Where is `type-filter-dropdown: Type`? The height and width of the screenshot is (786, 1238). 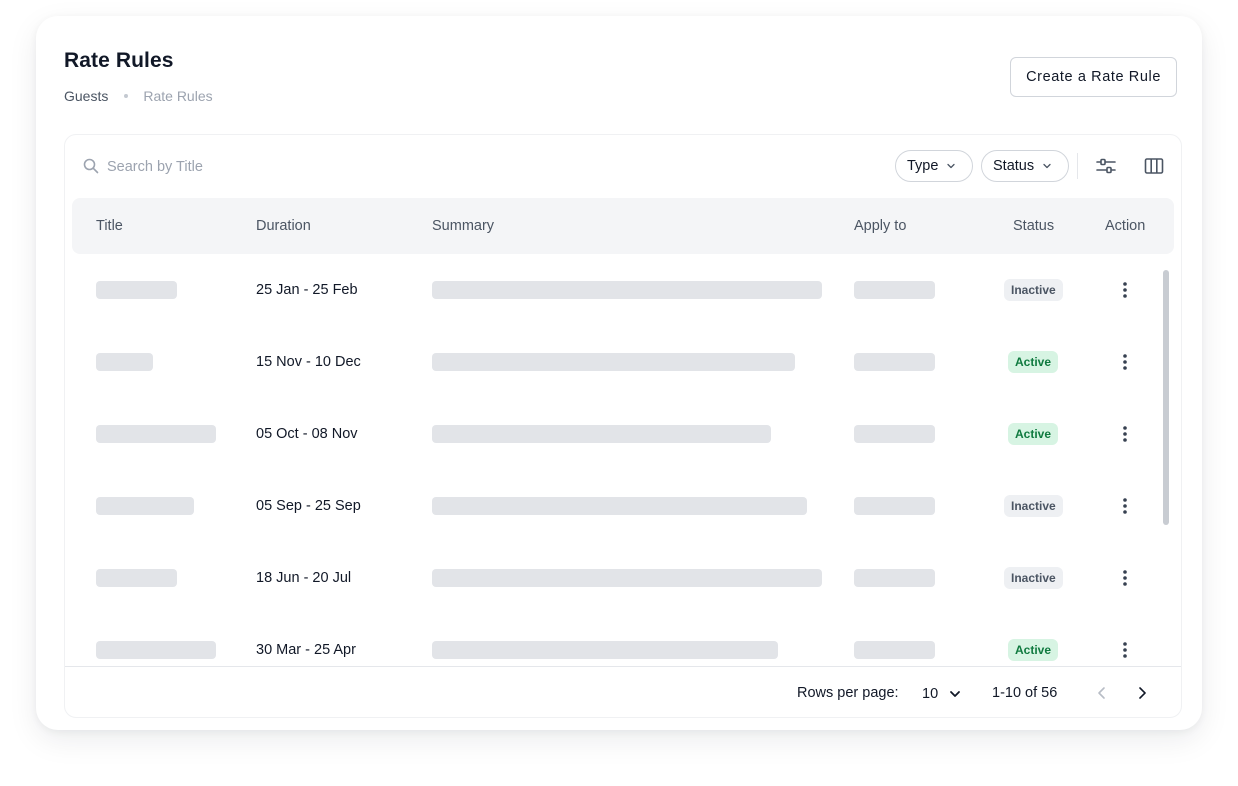 type-filter-dropdown: Type is located at coordinates (934, 166).